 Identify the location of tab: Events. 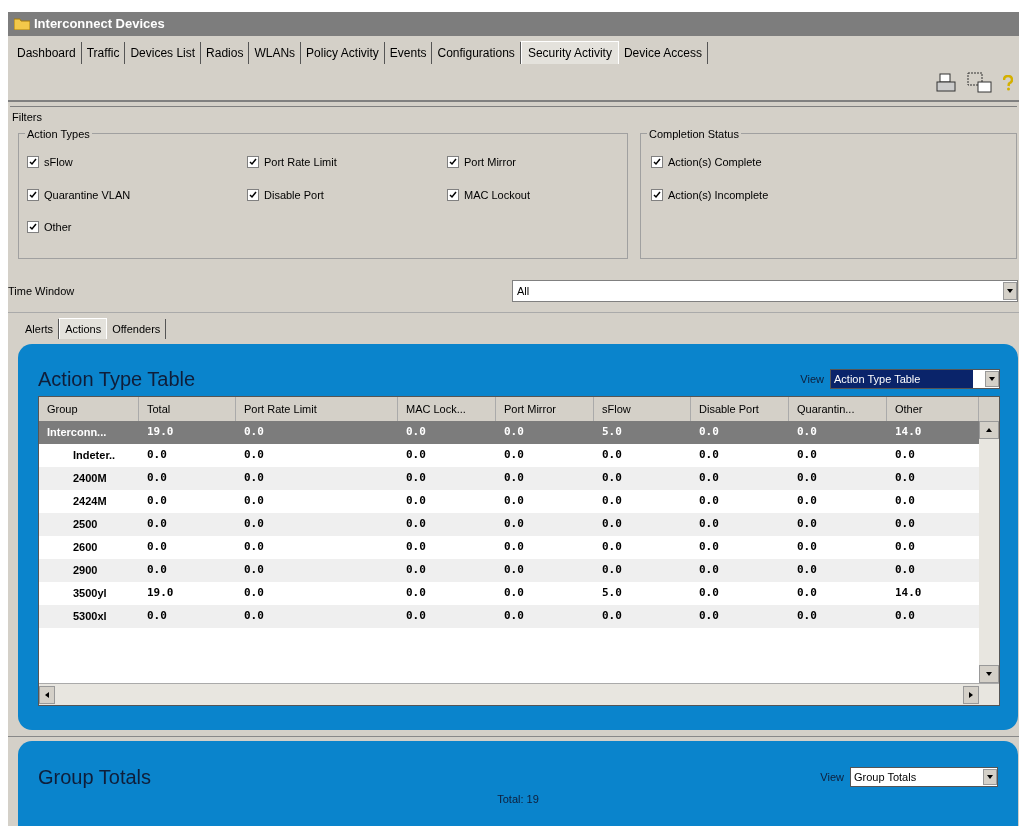
(408, 53).